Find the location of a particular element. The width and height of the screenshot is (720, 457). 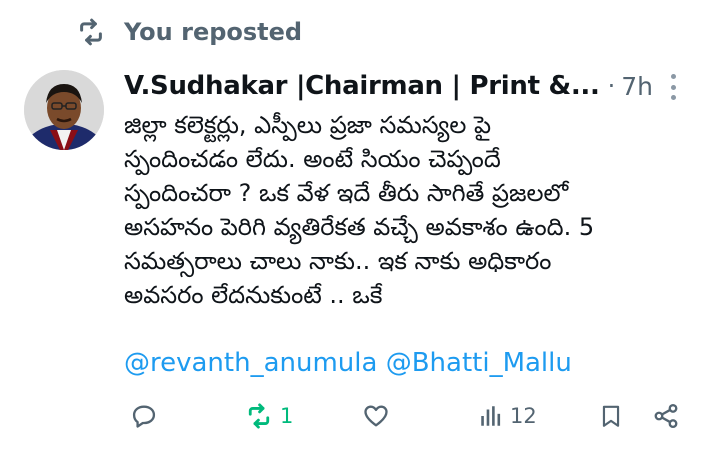

repost-action-icon is located at coordinates (259, 416).